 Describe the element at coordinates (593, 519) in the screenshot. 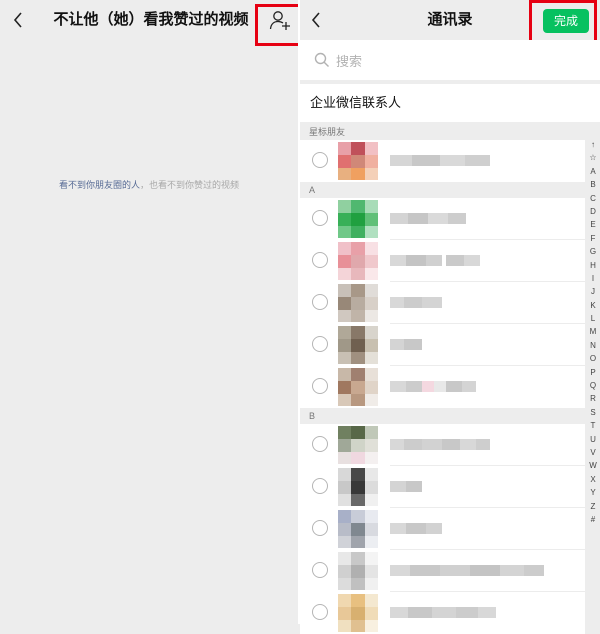

I see `index-letter: #` at that location.